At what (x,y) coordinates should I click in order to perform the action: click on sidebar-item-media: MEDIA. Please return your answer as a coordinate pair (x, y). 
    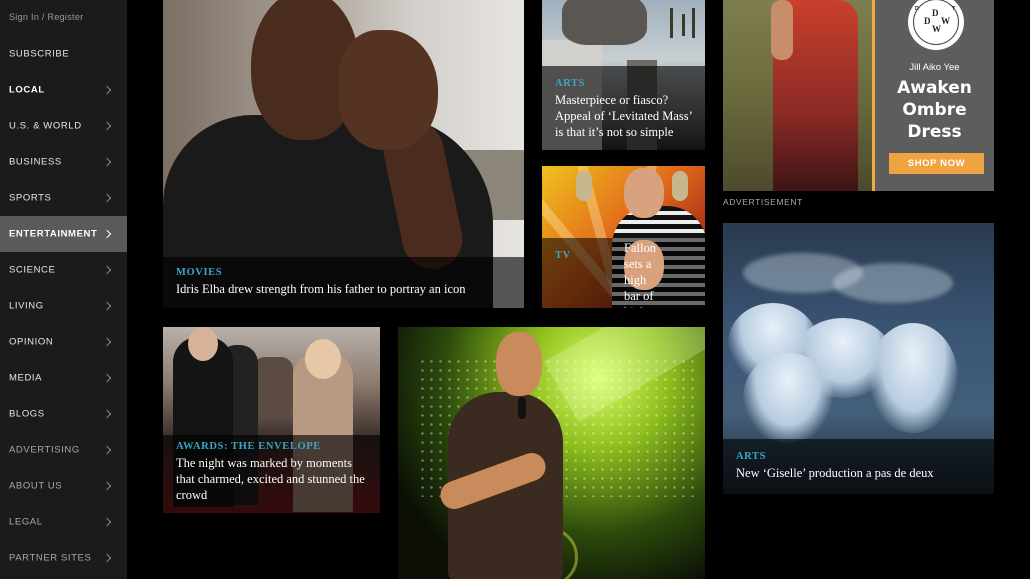
    Looking at the image, I should click on (63, 378).